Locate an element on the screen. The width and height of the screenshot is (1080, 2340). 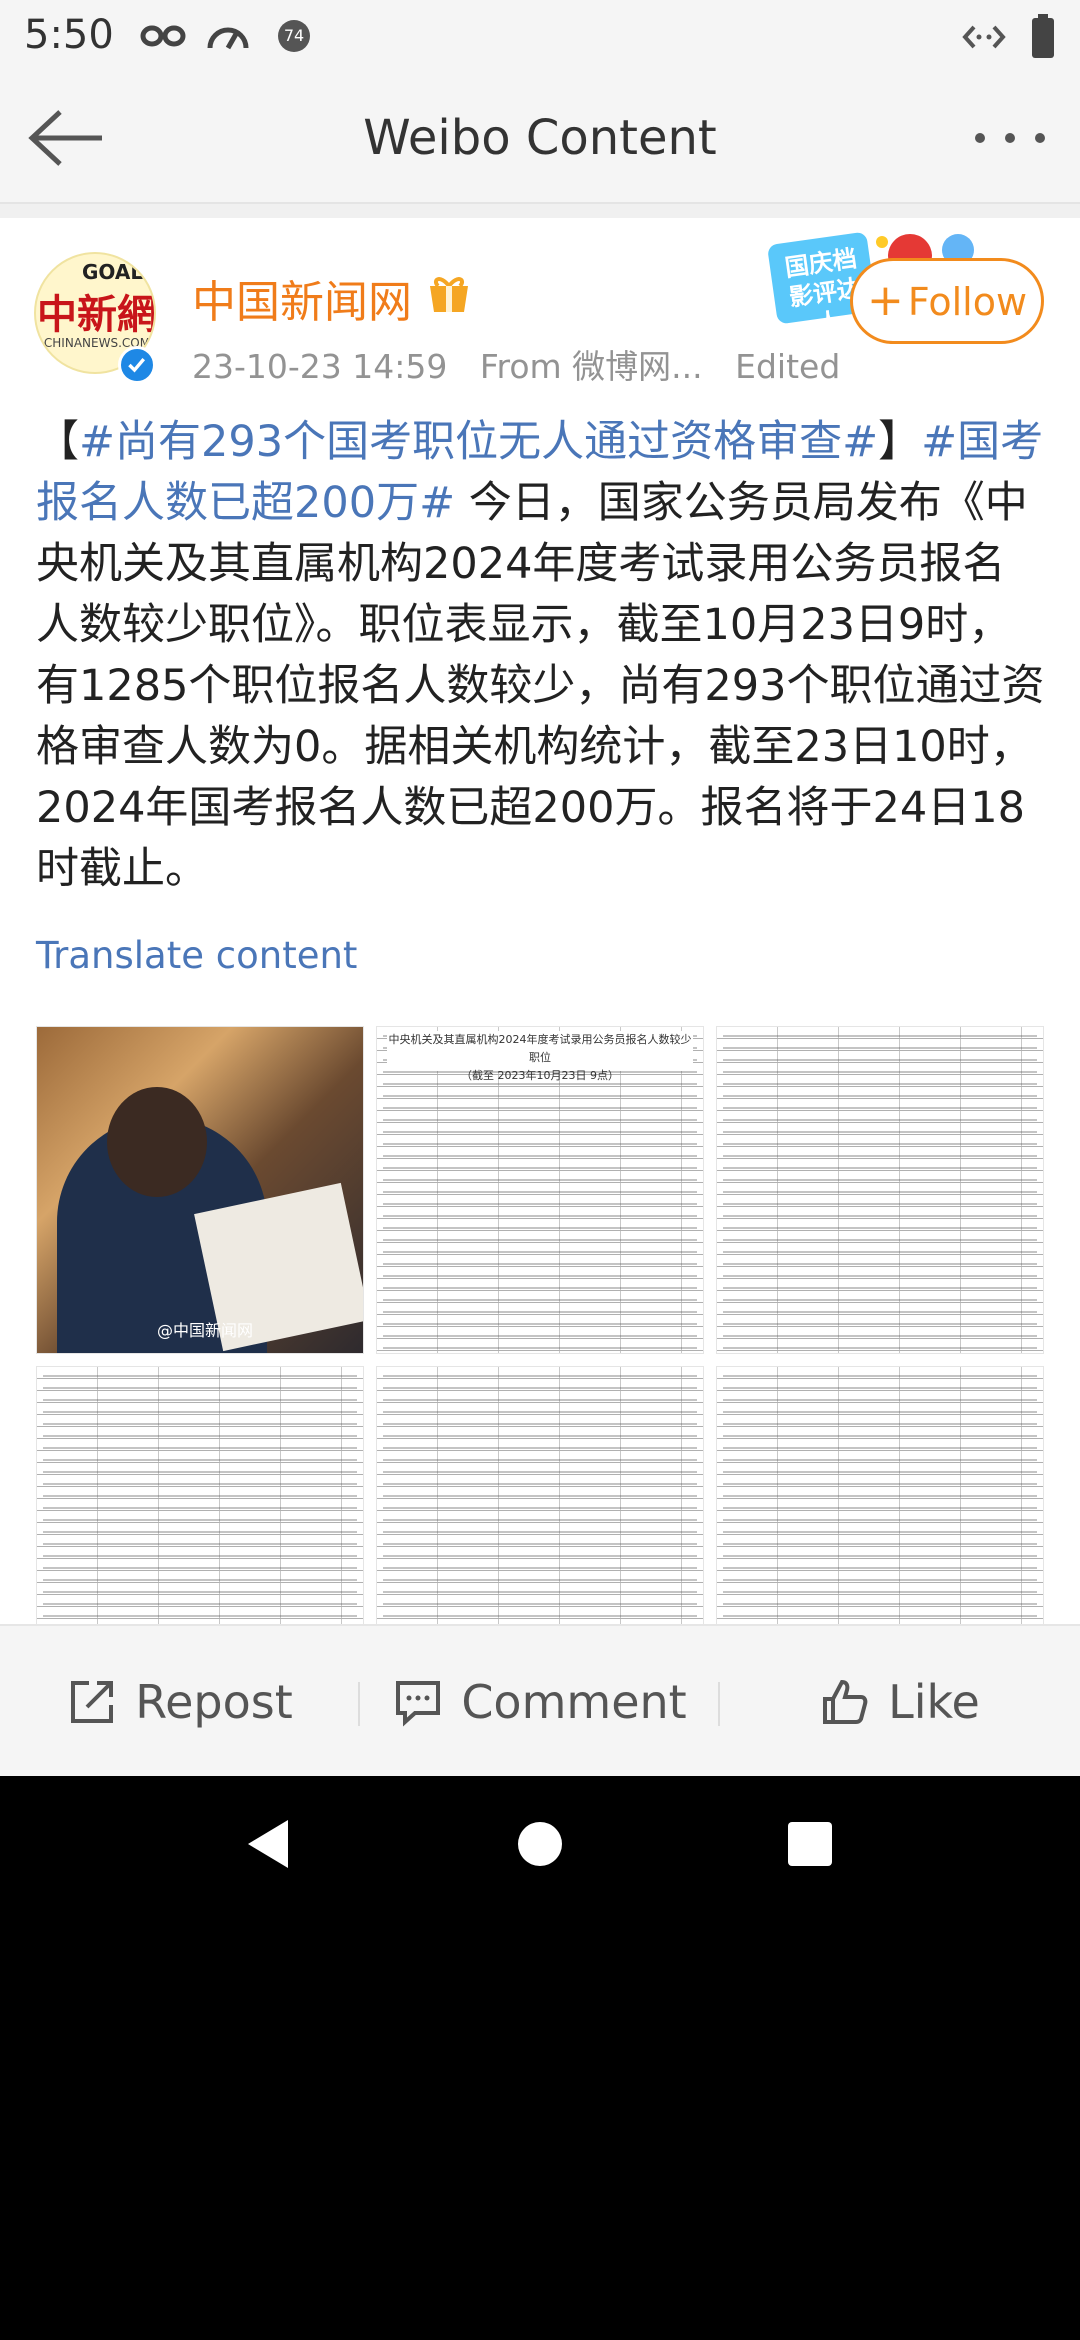
hashtag-link-1: #尚有293个国考职位无人通过资格审查# is located at coordinates (478, 442).